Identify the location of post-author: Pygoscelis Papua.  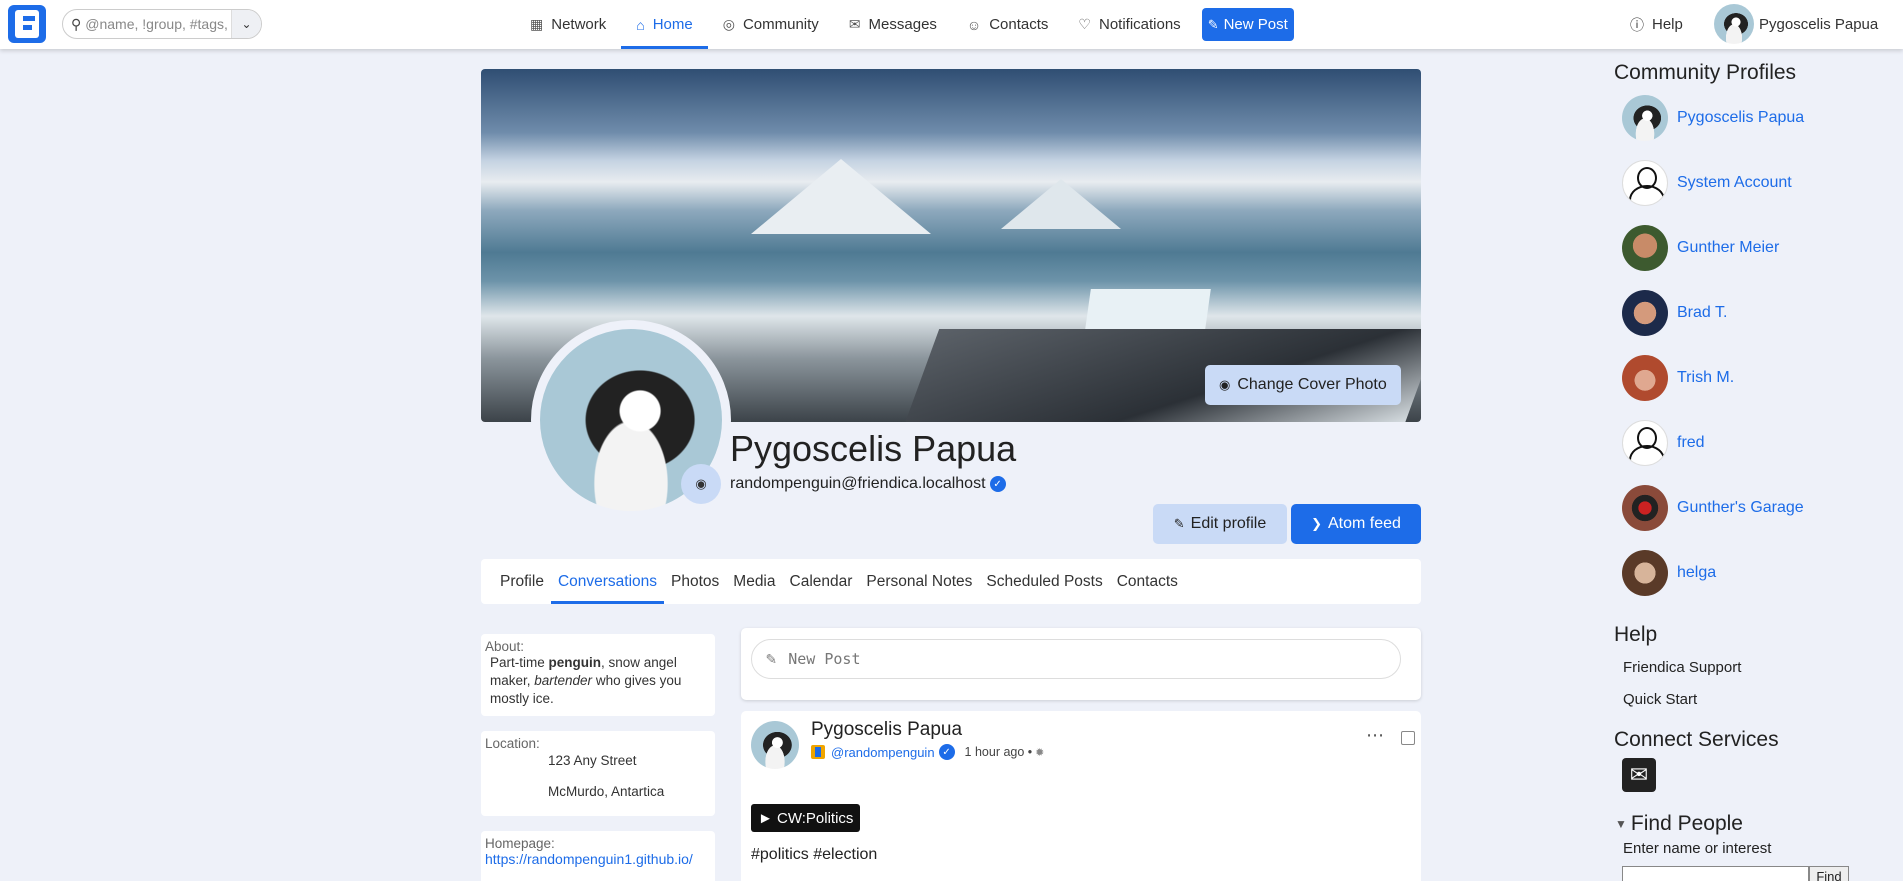
(886, 730).